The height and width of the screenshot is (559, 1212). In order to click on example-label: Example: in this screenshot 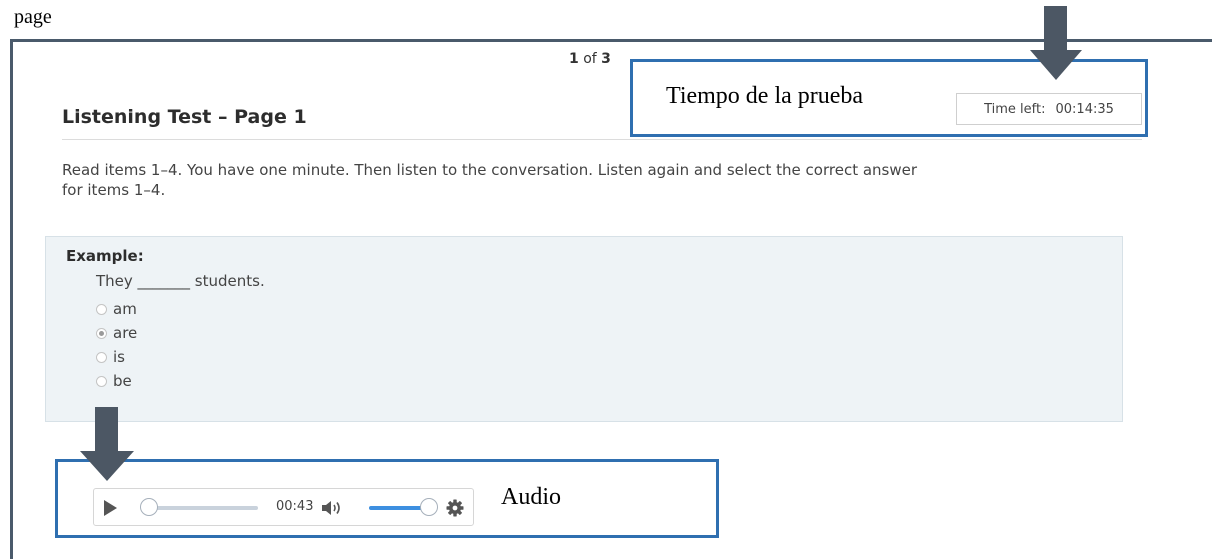, I will do `click(105, 256)`.